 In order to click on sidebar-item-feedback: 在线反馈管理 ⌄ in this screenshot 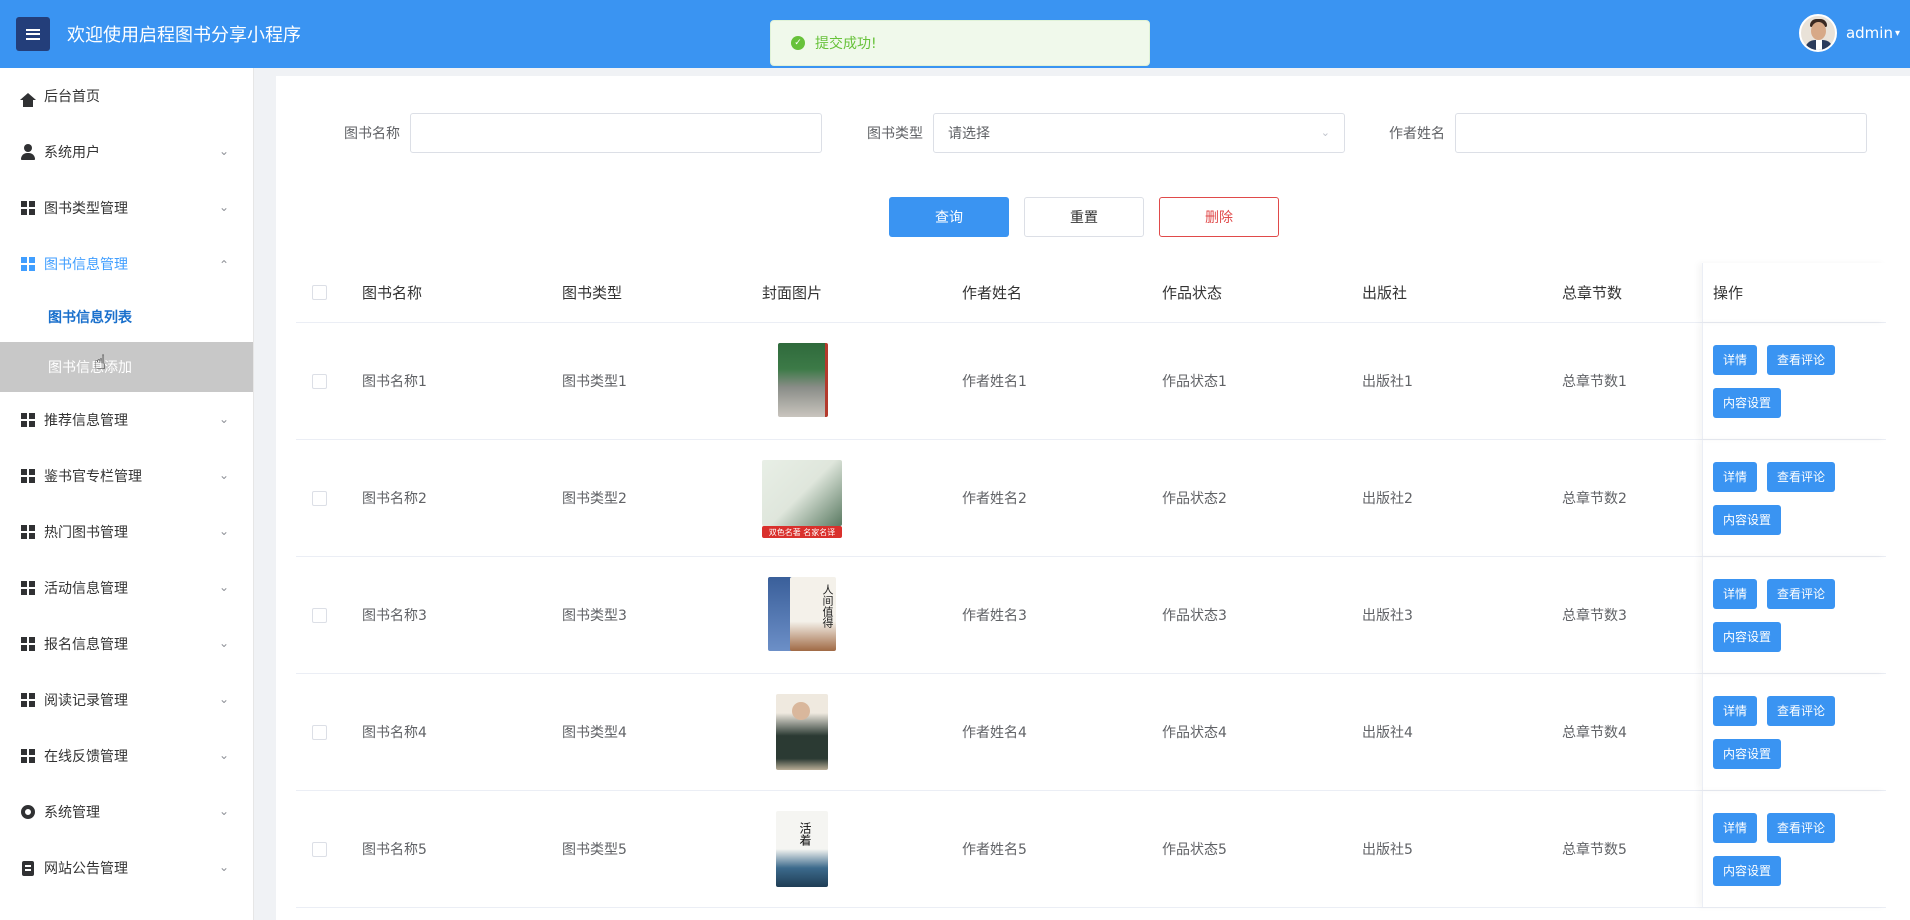, I will do `click(126, 756)`.